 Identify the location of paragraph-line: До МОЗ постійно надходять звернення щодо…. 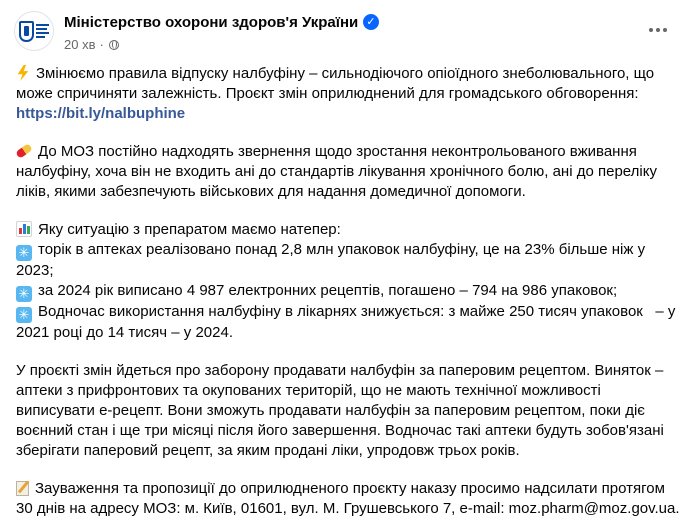
(337, 151).